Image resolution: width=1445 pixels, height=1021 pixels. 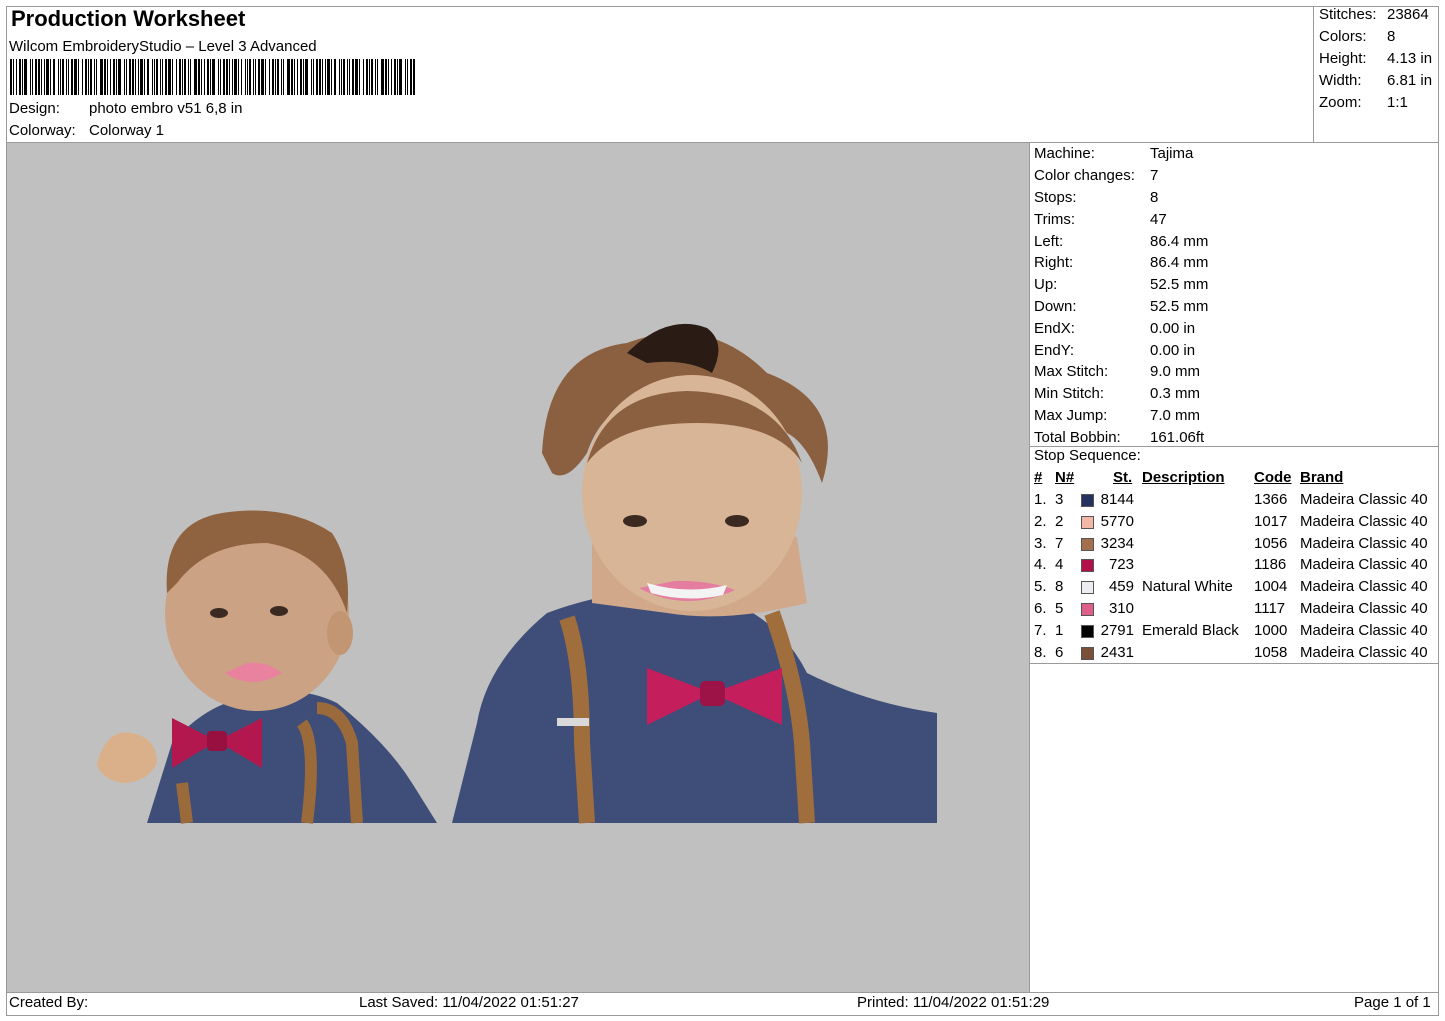 I want to click on stitch-count: 2791, so click(x=1117, y=630).